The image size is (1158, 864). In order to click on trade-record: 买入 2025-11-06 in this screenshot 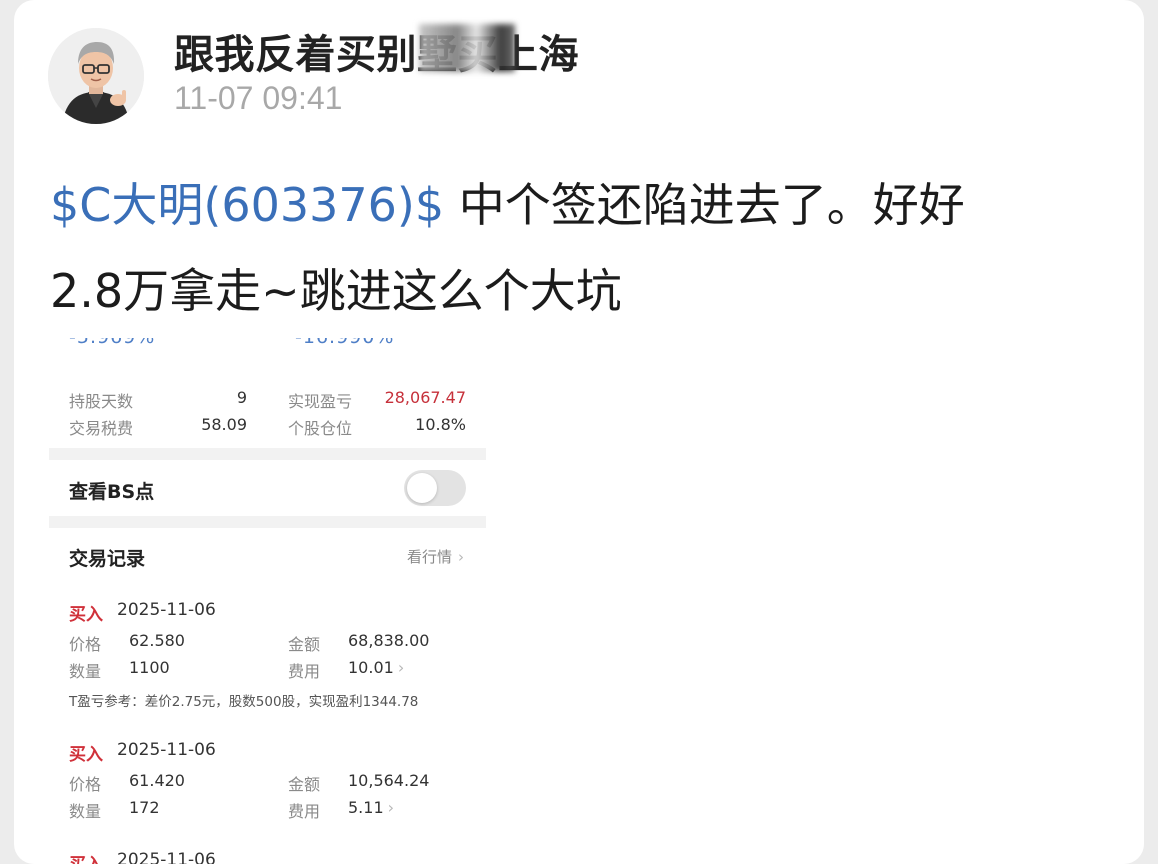, I will do `click(267, 857)`.